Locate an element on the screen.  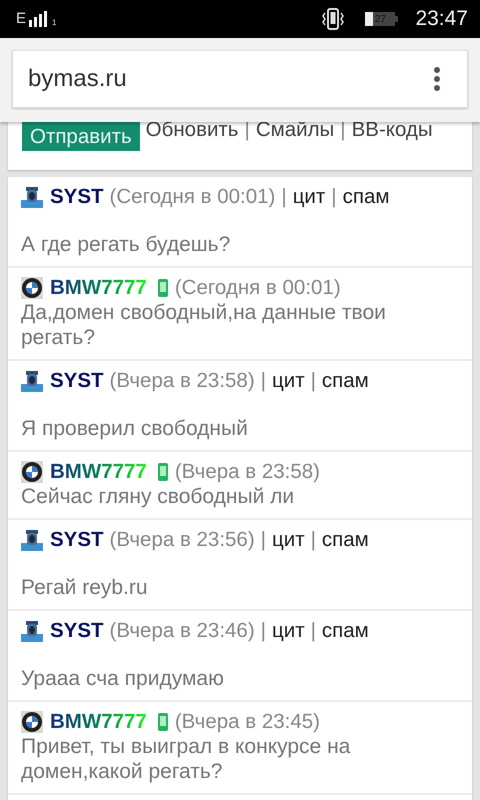
post-text: А где регать будешь? is located at coordinates (126, 244).